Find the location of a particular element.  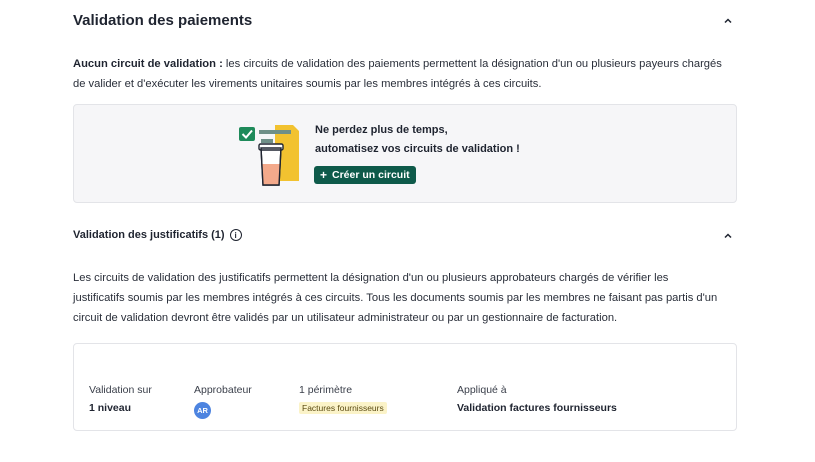

create-circuit-button: + Créer un circuit is located at coordinates (365, 175).